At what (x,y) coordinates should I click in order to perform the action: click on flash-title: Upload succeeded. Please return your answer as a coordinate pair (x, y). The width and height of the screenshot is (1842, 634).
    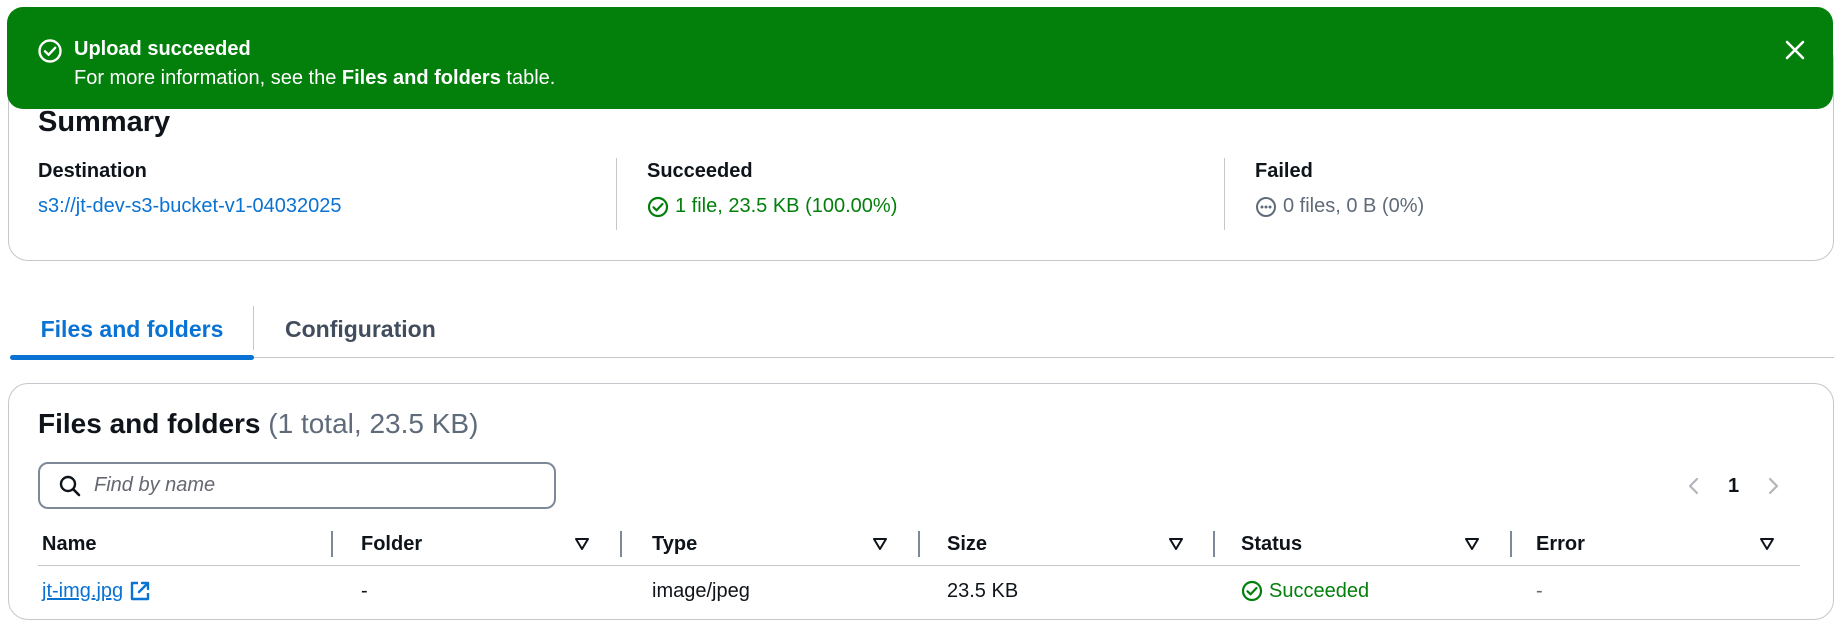
    Looking at the image, I should click on (162, 49).